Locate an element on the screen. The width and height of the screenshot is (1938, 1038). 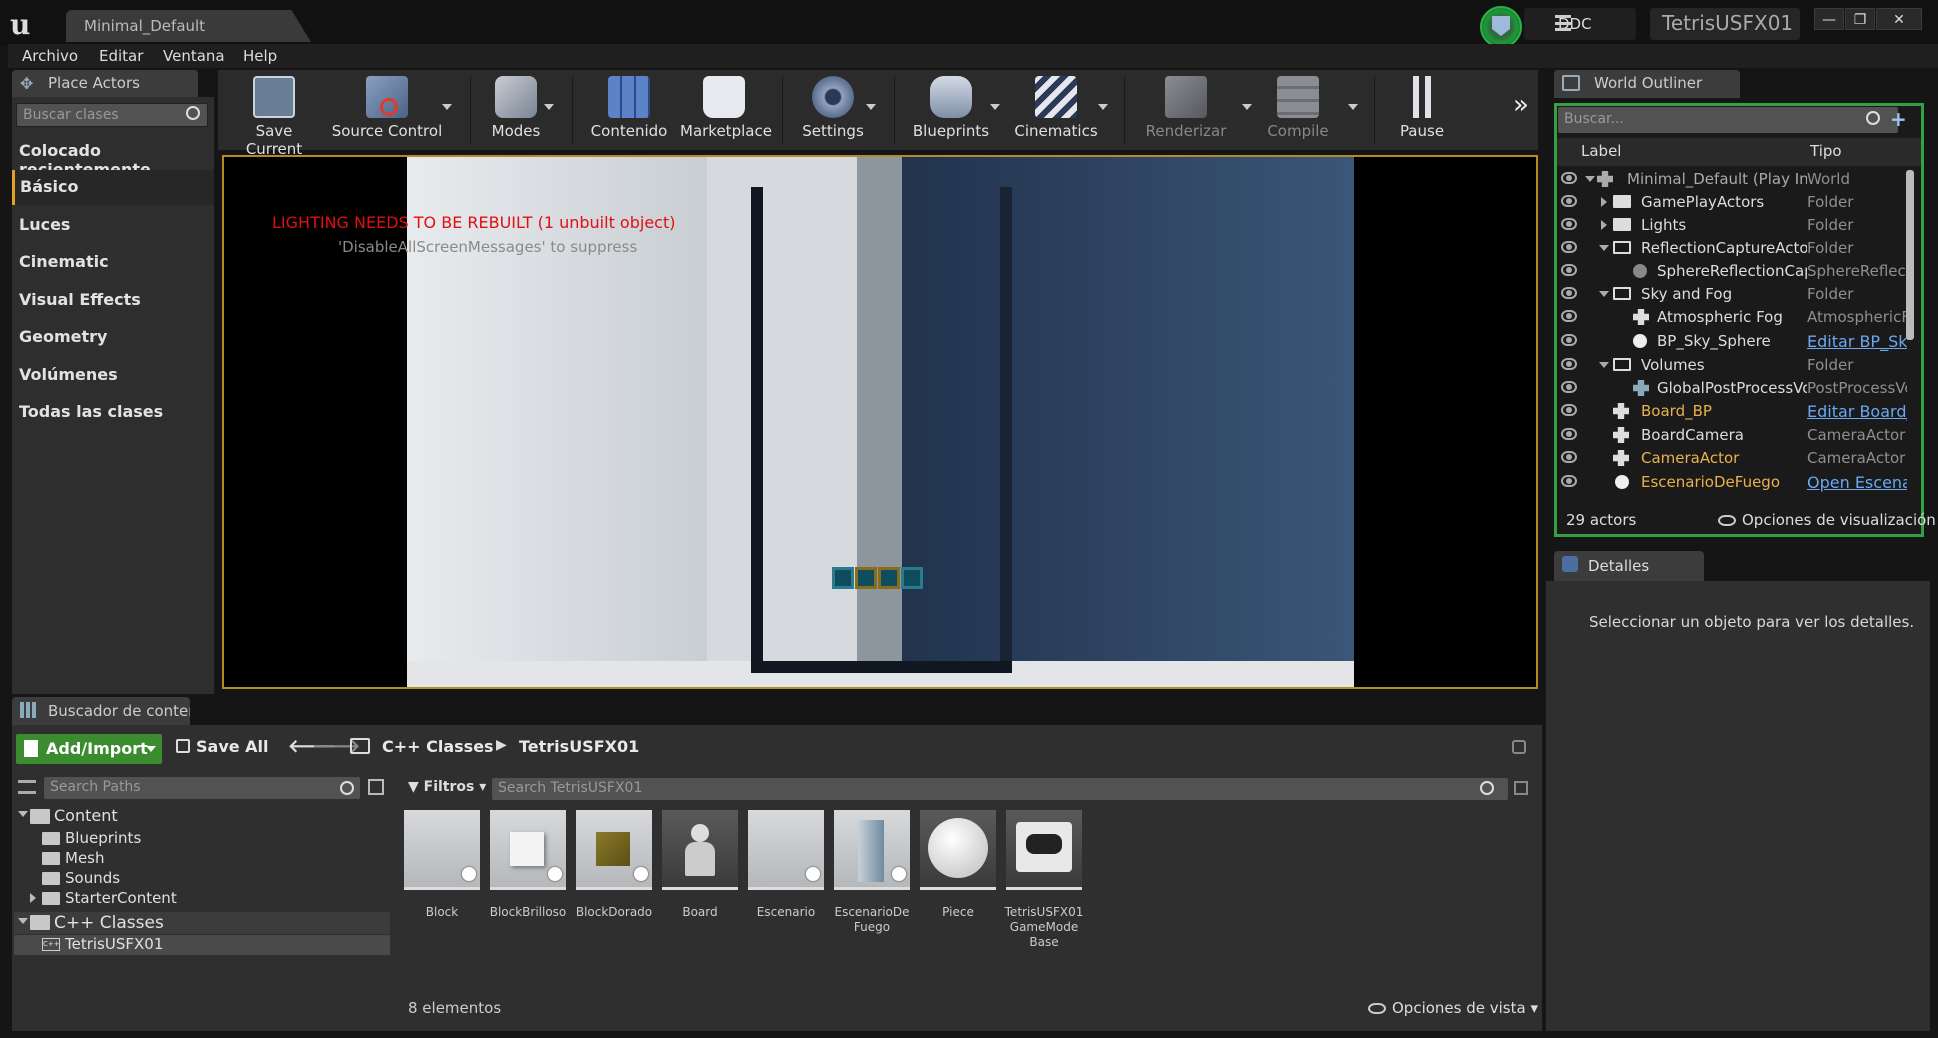
world-outliner-tab: World Outliner is located at coordinates (1647, 84).